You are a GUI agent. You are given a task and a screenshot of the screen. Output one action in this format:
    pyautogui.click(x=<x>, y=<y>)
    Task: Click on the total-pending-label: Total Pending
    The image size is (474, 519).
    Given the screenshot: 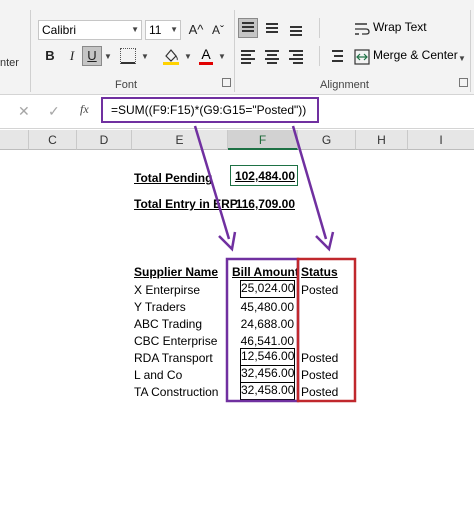 What is the action you would take?
    pyautogui.click(x=173, y=178)
    